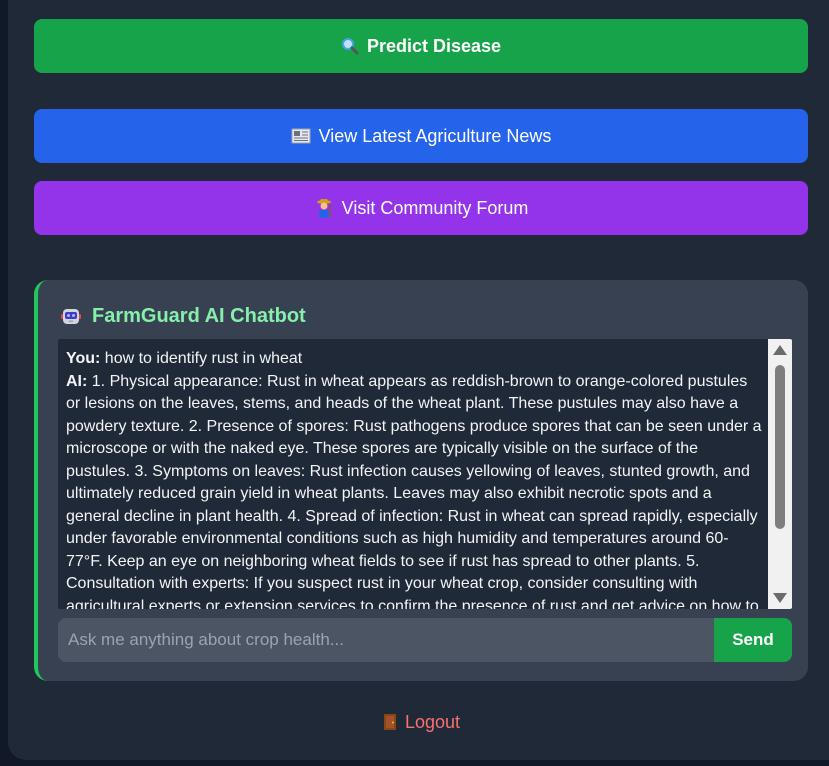 This screenshot has height=766, width=829. What do you see at coordinates (350, 46) in the screenshot?
I see `magnifier-icon` at bounding box center [350, 46].